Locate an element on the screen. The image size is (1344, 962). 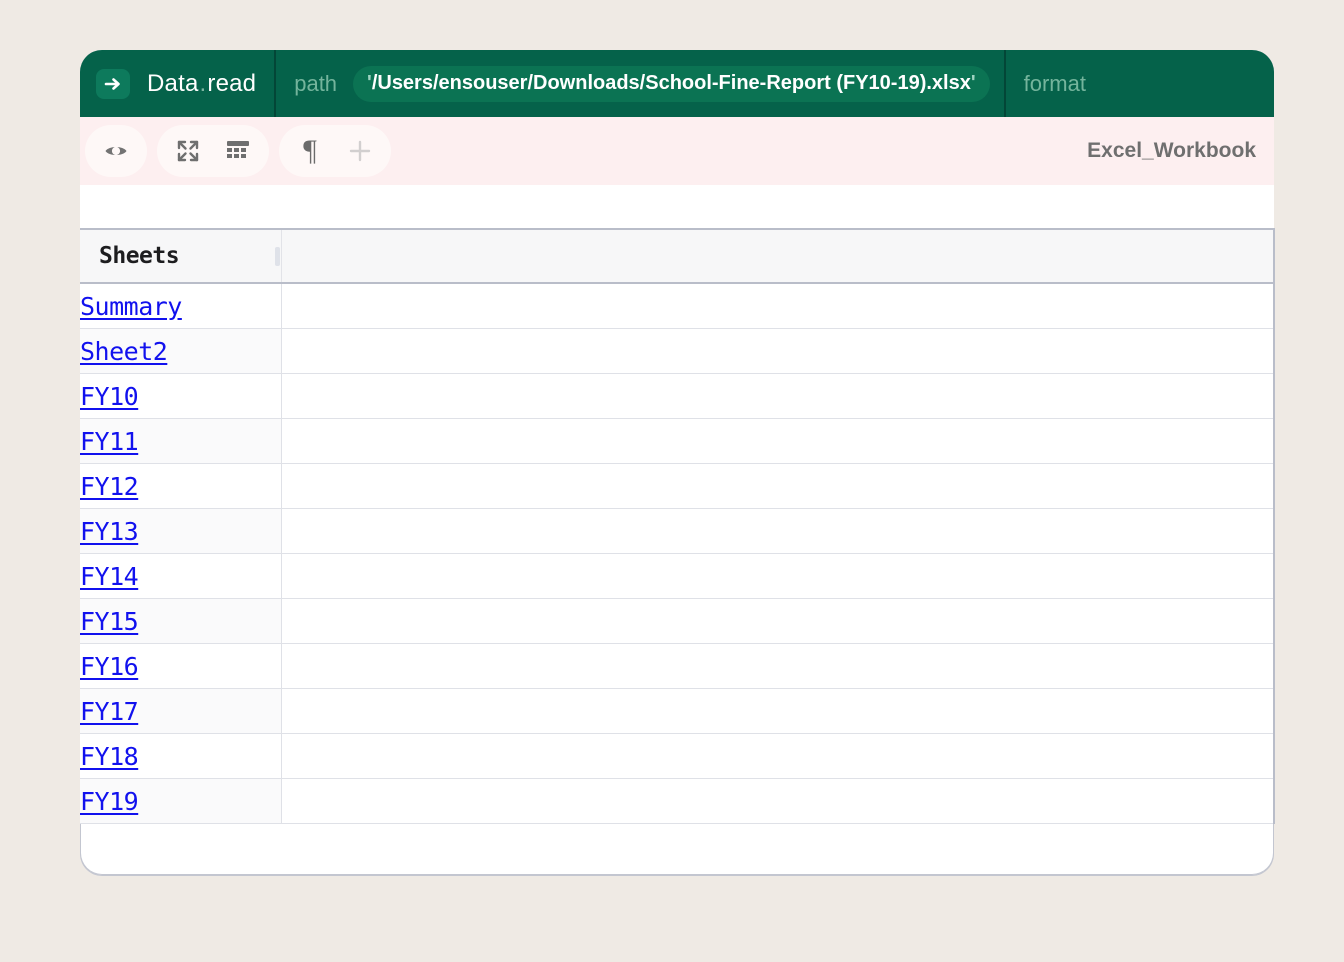
table-row: FY12 is located at coordinates (677, 486).